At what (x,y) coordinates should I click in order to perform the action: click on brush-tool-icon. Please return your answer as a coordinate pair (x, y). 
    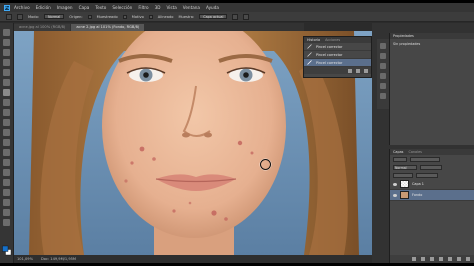
    Looking at the image, I should click on (6, 102).